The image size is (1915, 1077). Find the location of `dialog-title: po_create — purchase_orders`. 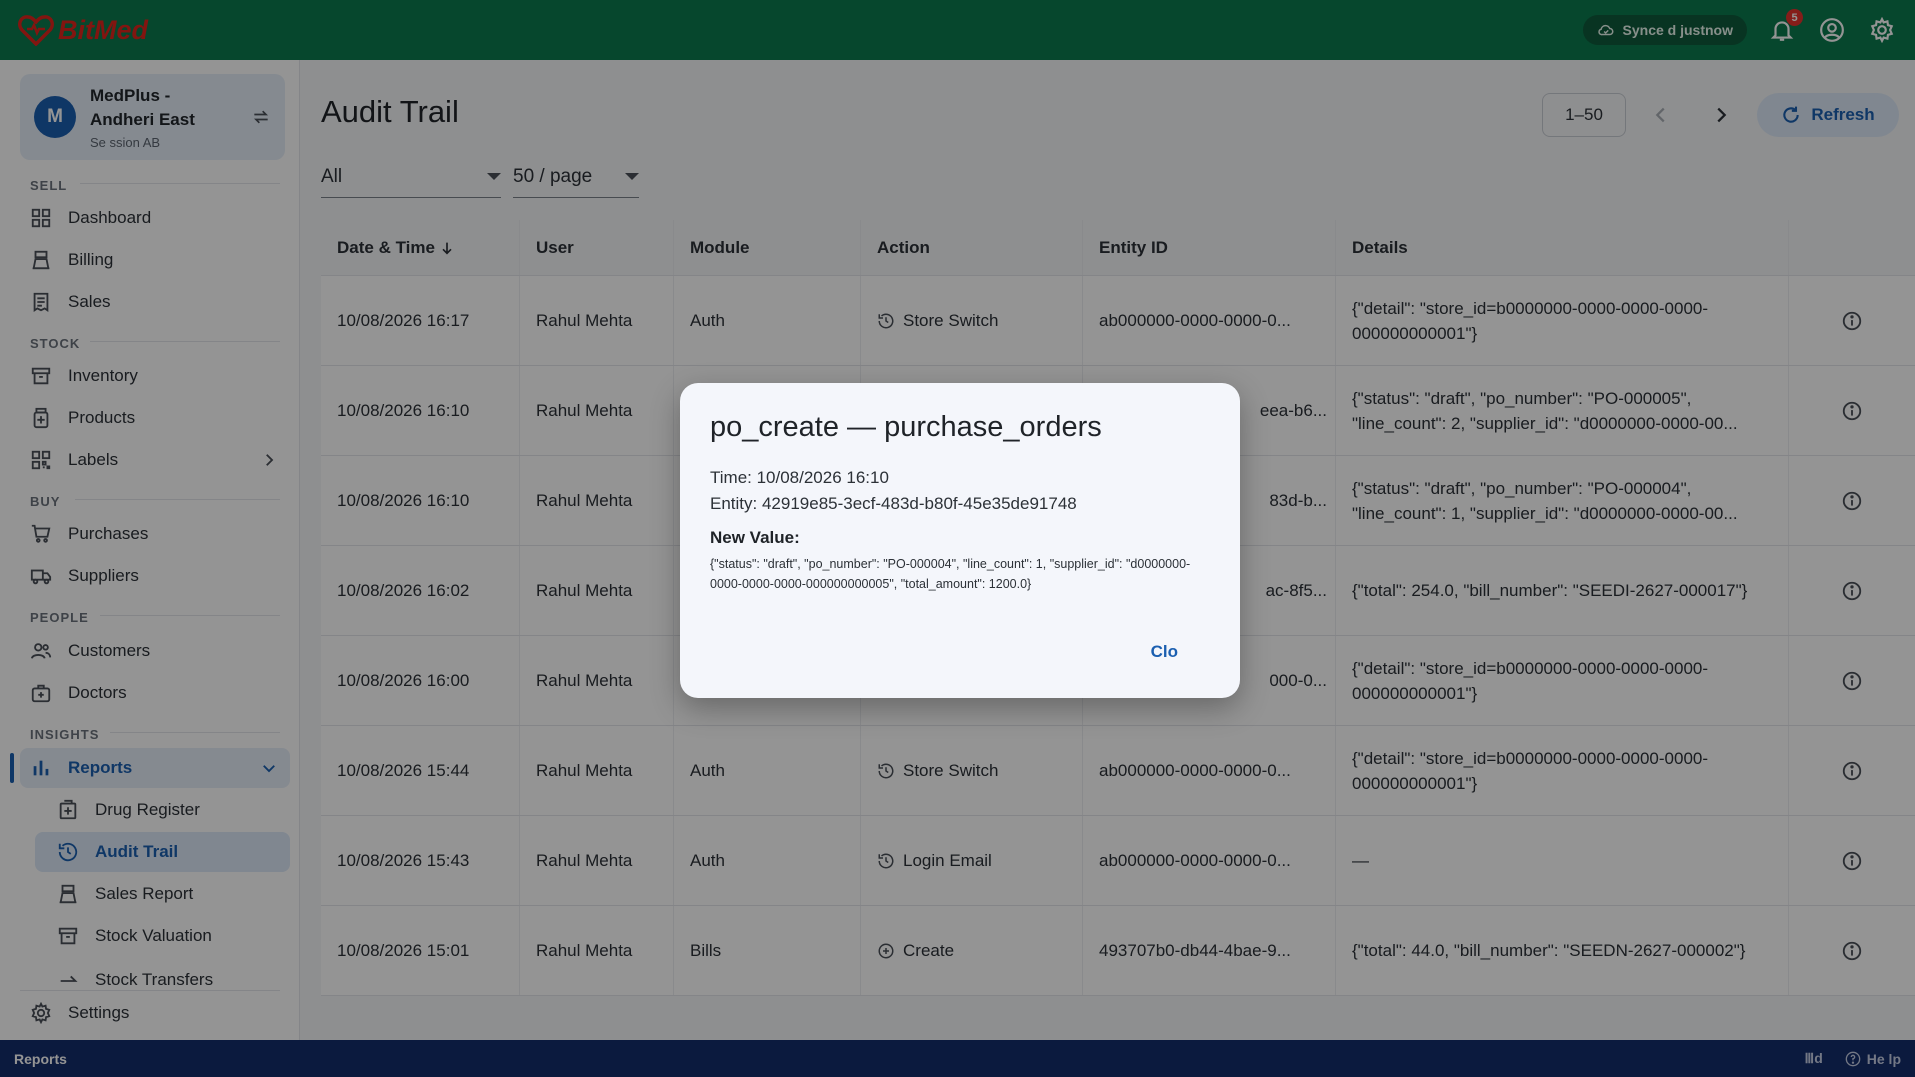

dialog-title: po_create — purchase_orders is located at coordinates (906, 427).